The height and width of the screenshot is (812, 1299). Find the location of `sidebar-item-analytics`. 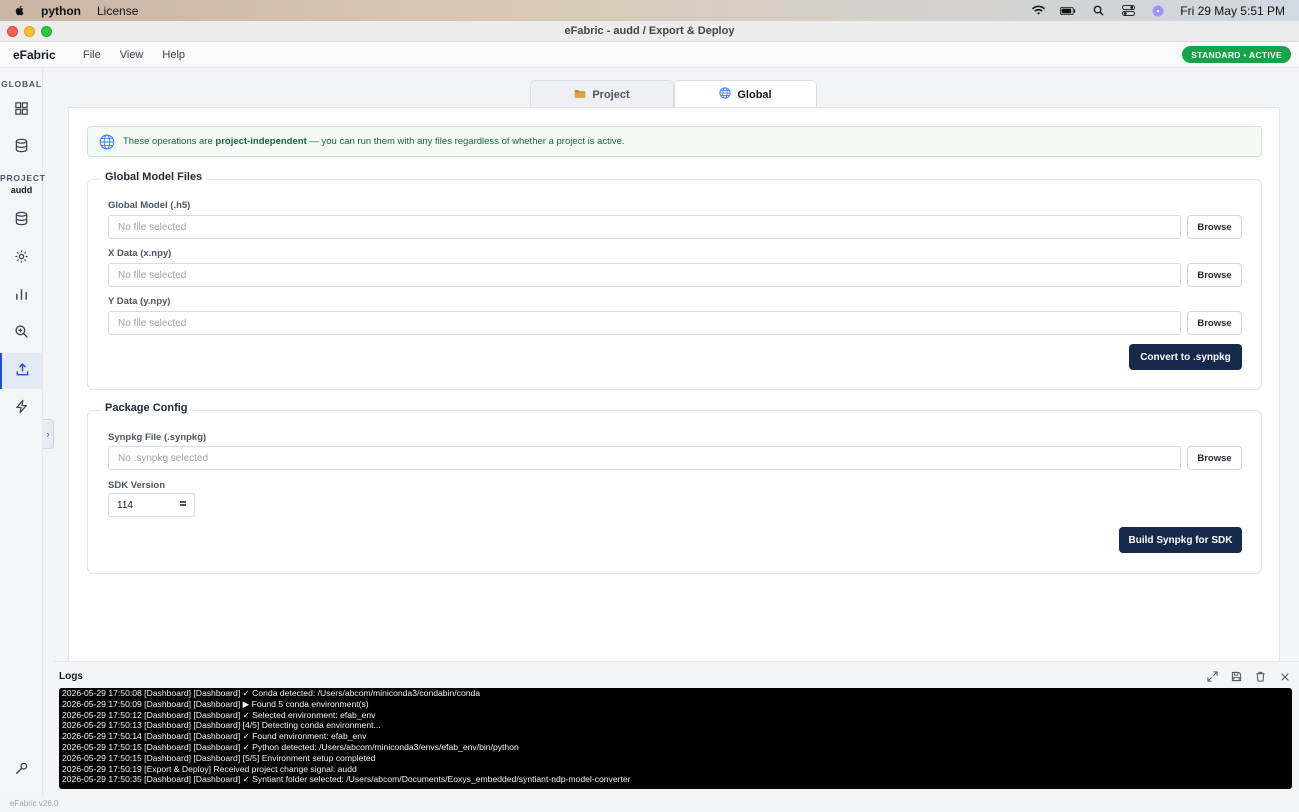

sidebar-item-analytics is located at coordinates (21, 296).